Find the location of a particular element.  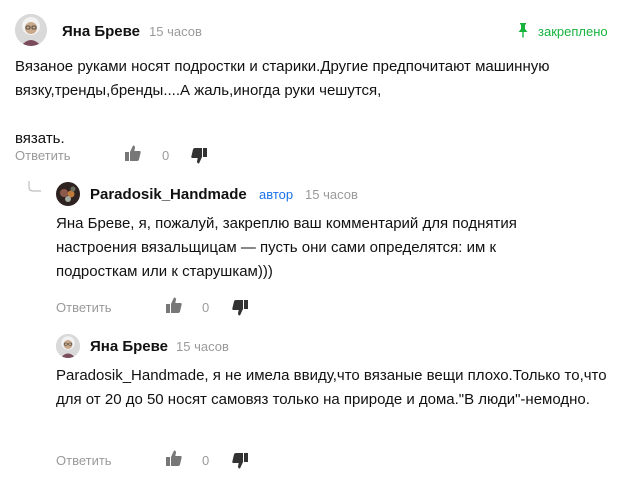

channel-avatar-icon is located at coordinates (68, 194).